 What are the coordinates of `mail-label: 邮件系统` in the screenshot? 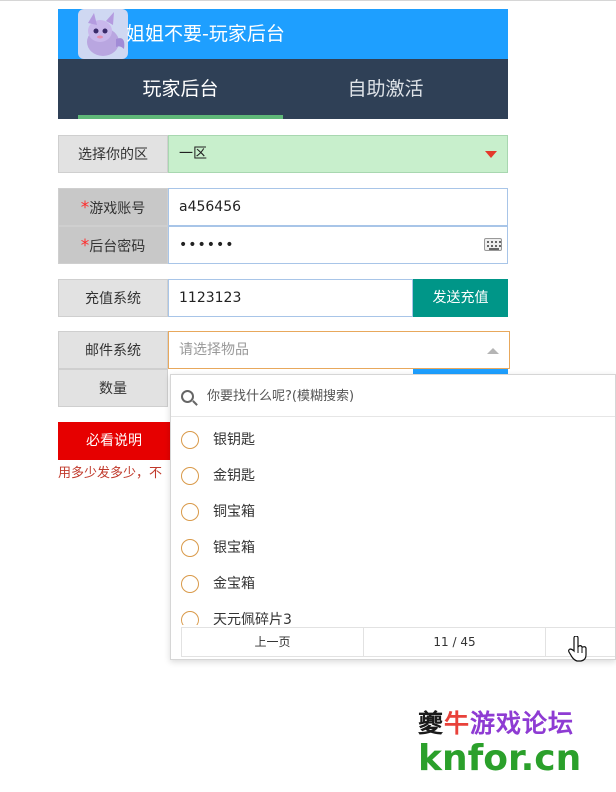 It's located at (113, 350).